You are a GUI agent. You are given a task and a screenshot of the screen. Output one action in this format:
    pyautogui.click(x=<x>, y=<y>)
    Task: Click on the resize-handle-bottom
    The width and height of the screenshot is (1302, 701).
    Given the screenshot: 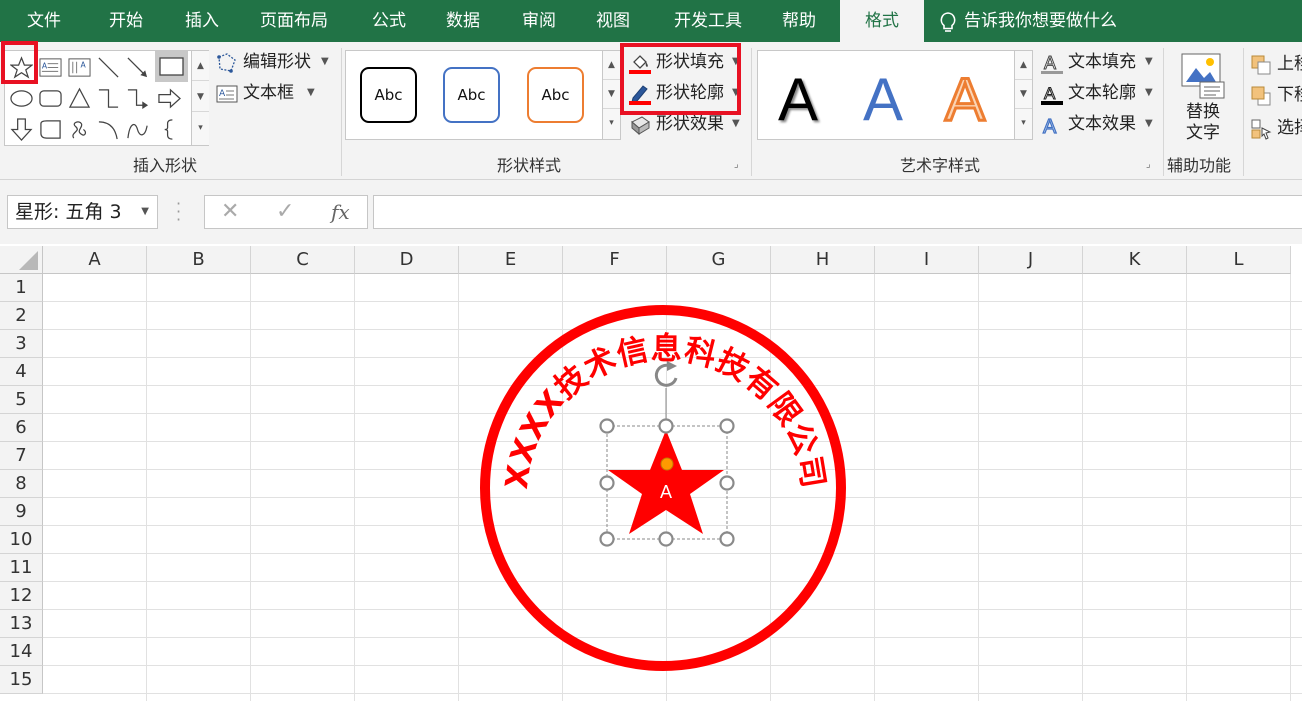 What is the action you would take?
    pyautogui.click(x=666, y=539)
    